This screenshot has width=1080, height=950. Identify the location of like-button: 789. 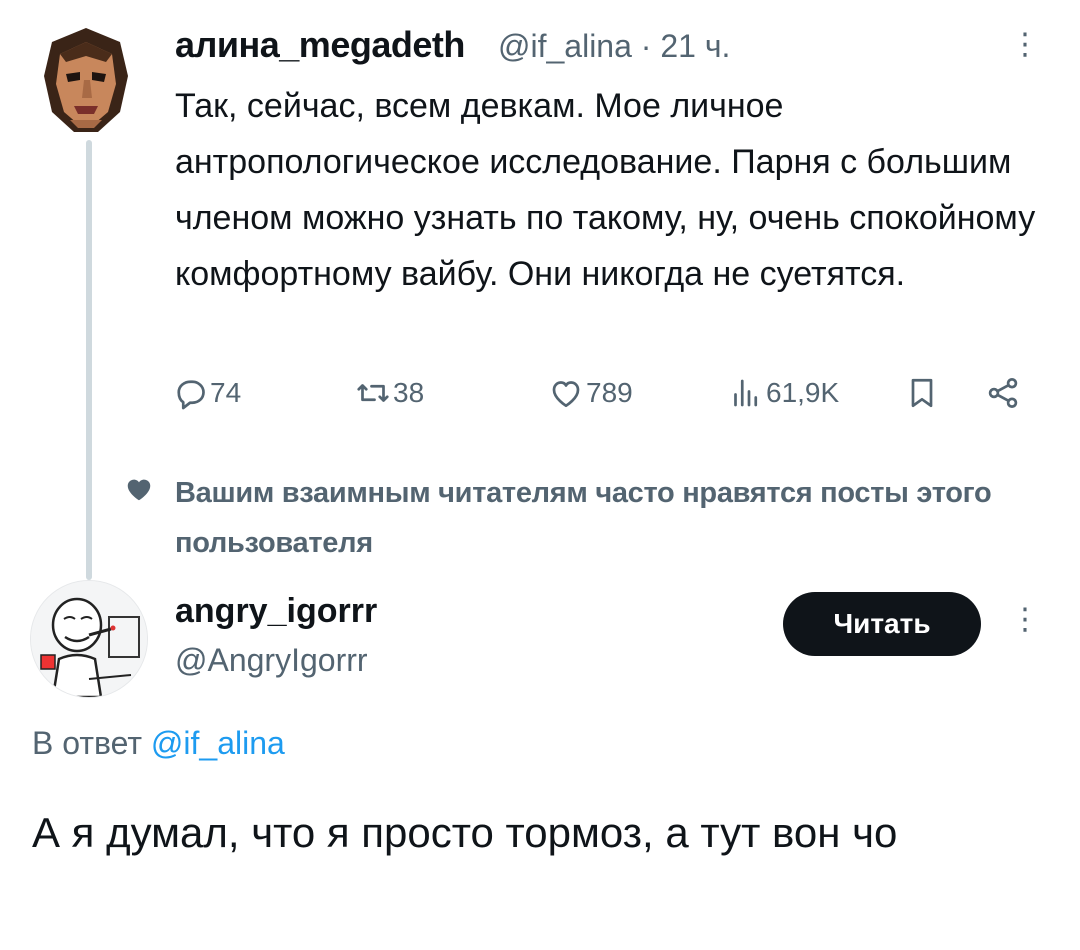
(590, 393).